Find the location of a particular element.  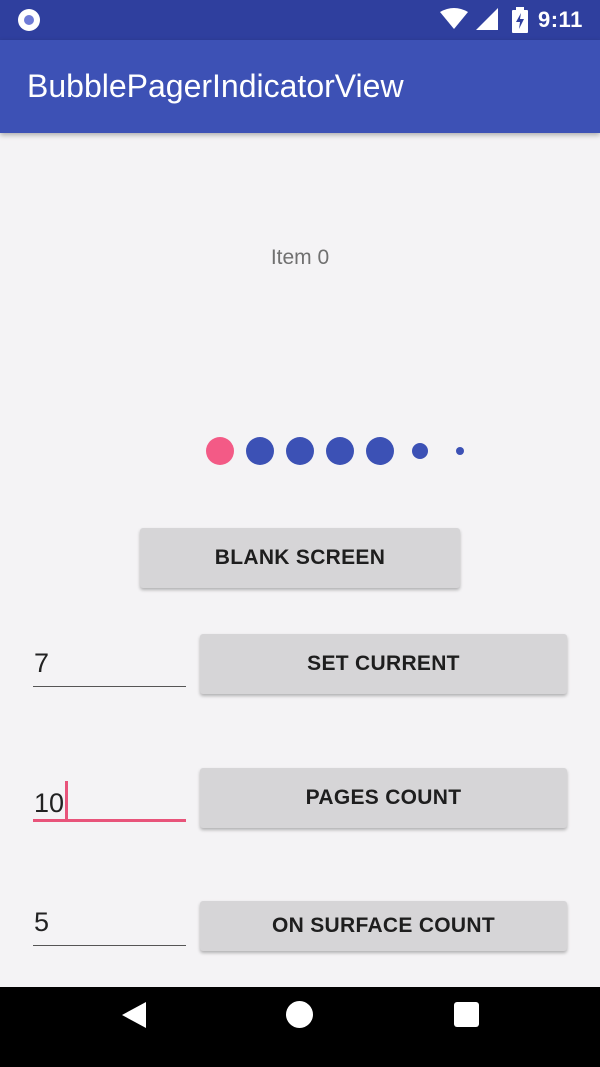

pages-count-field: 10 is located at coordinates (109, 799).